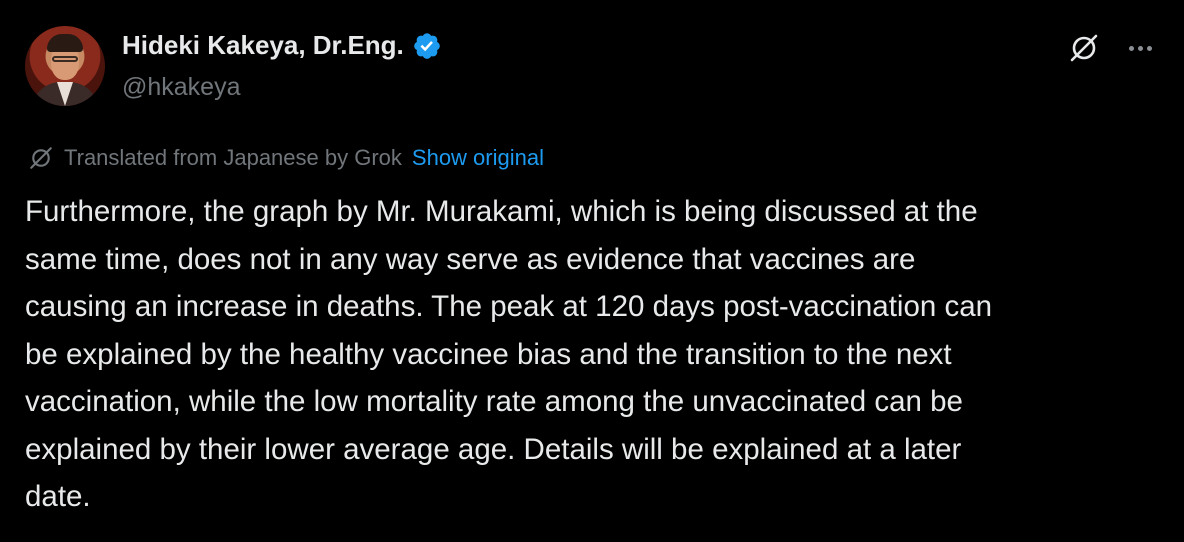 The image size is (1184, 542). Describe the element at coordinates (233, 157) in the screenshot. I see `translation-label: Translated from Japanese by Grok` at that location.